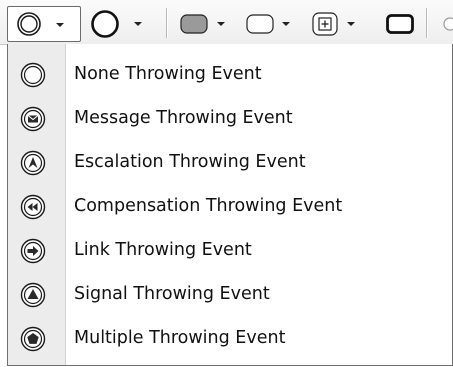  I want to click on menu-item-message-throwing-event: Message Throwing Event, so click(230, 118).